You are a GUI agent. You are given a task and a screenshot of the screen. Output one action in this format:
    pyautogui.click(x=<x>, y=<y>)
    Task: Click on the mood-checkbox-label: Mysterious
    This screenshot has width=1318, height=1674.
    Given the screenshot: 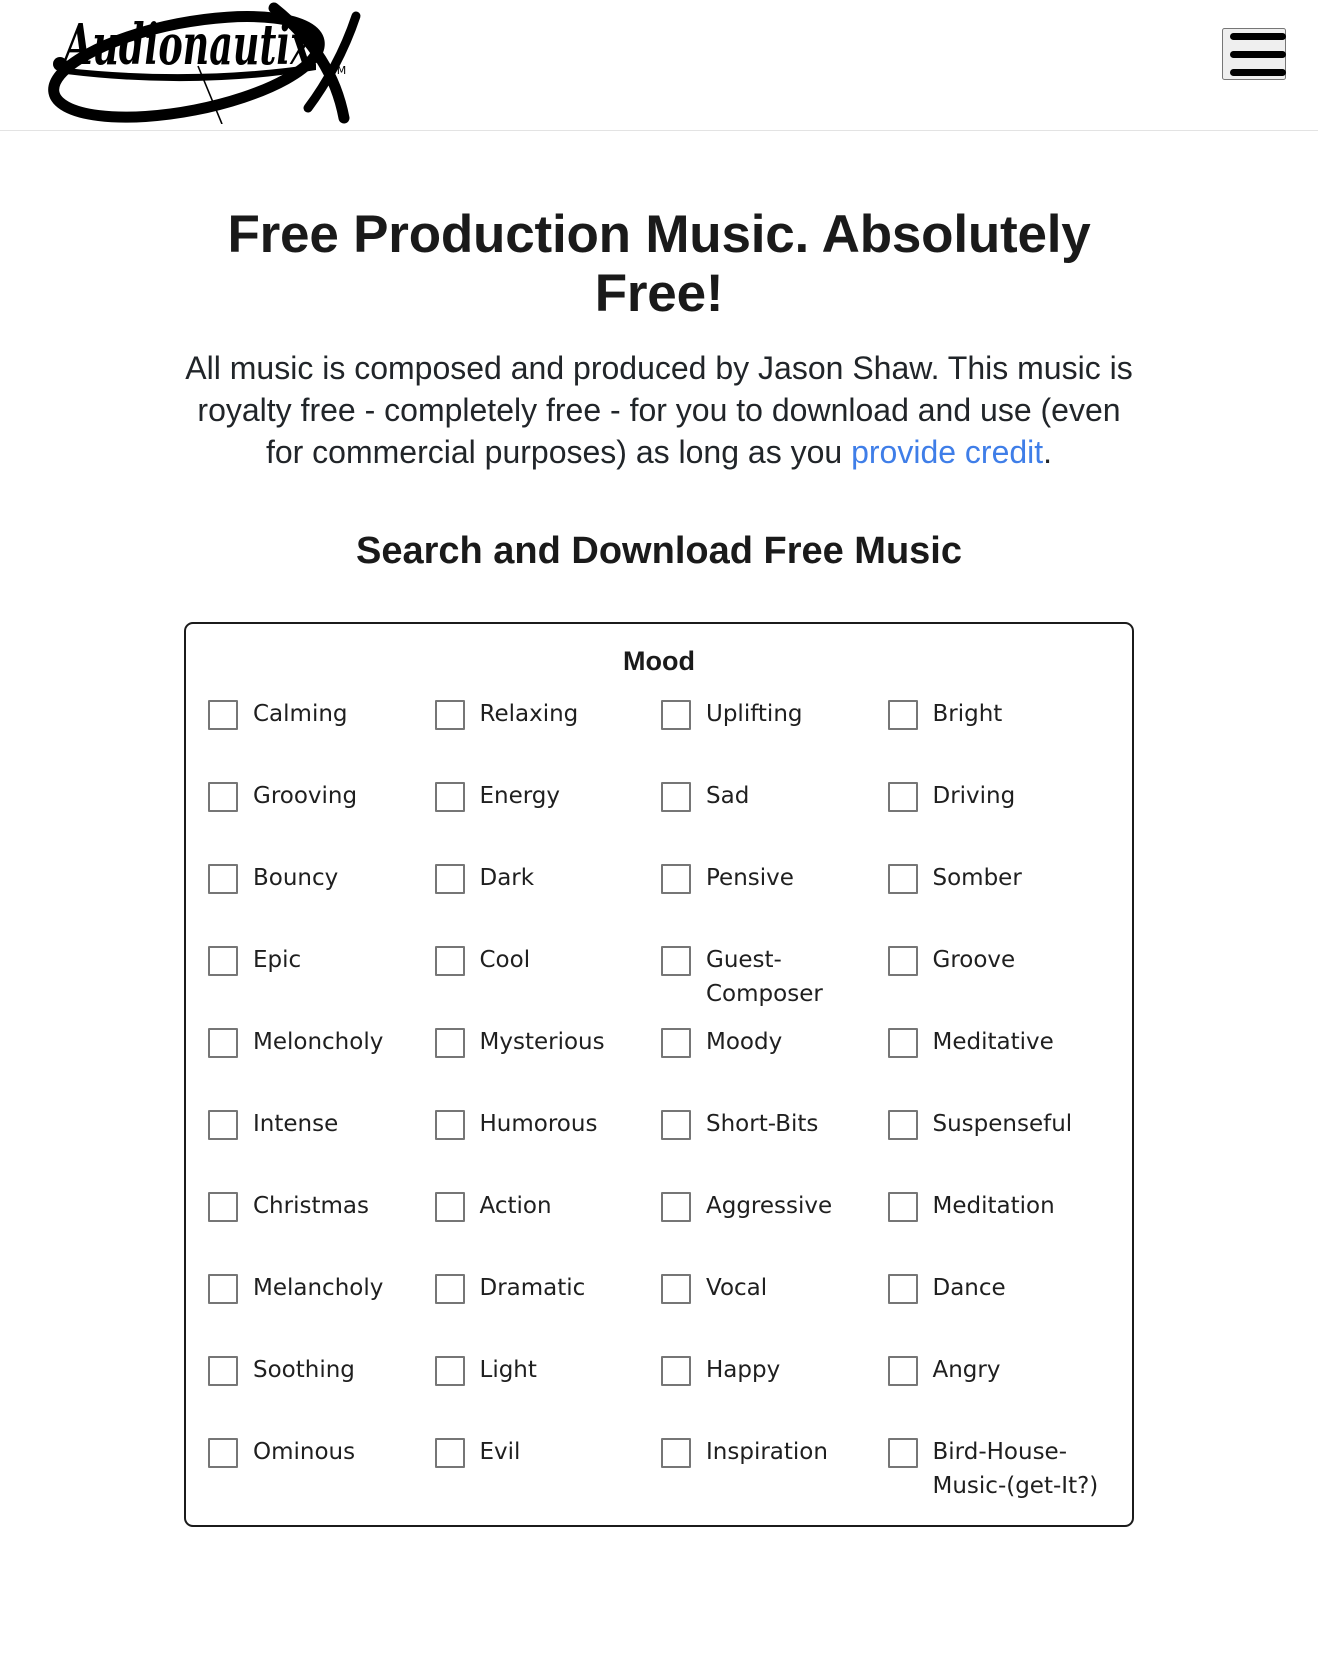 What is the action you would take?
    pyautogui.click(x=542, y=1042)
    